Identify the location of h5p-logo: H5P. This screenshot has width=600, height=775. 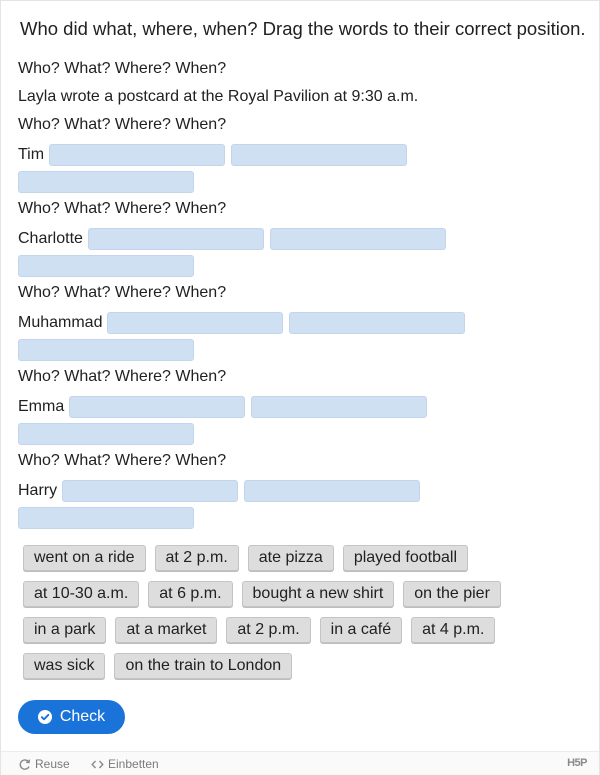
(577, 763).